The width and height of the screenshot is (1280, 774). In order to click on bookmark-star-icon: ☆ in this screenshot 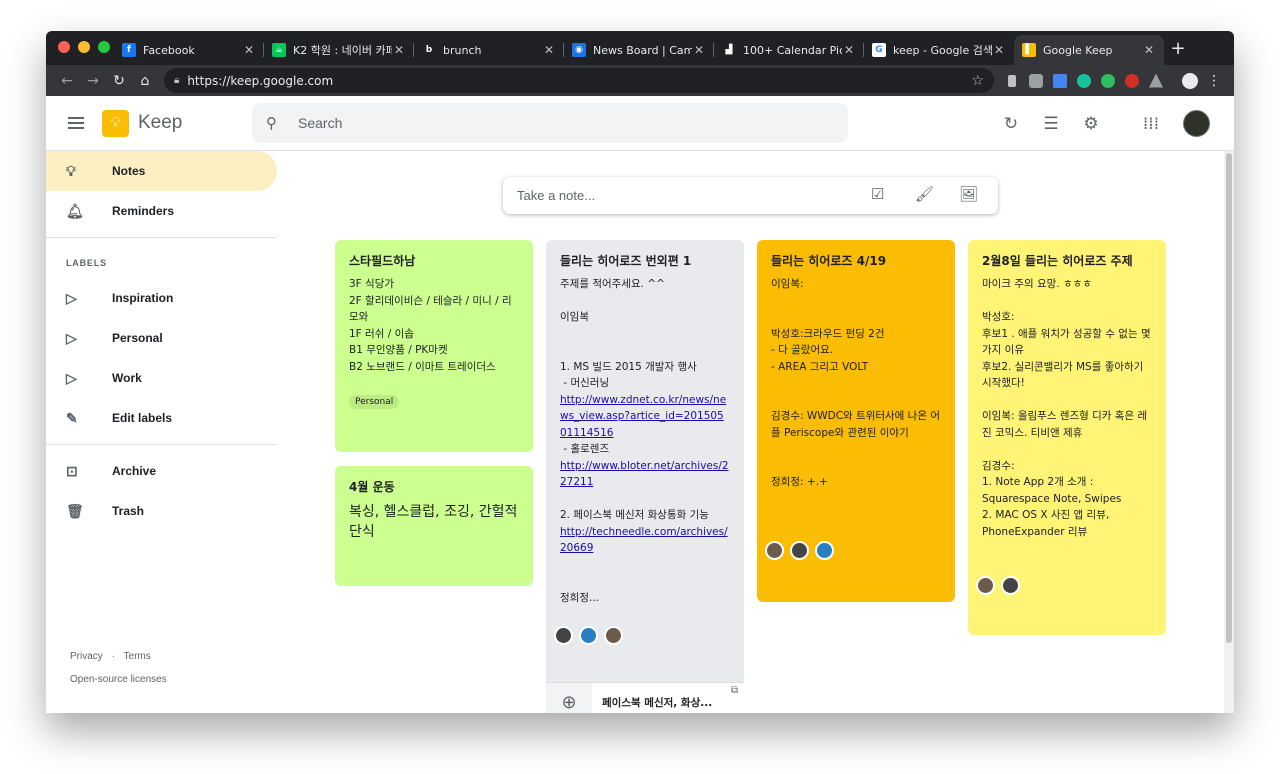, I will do `click(977, 81)`.